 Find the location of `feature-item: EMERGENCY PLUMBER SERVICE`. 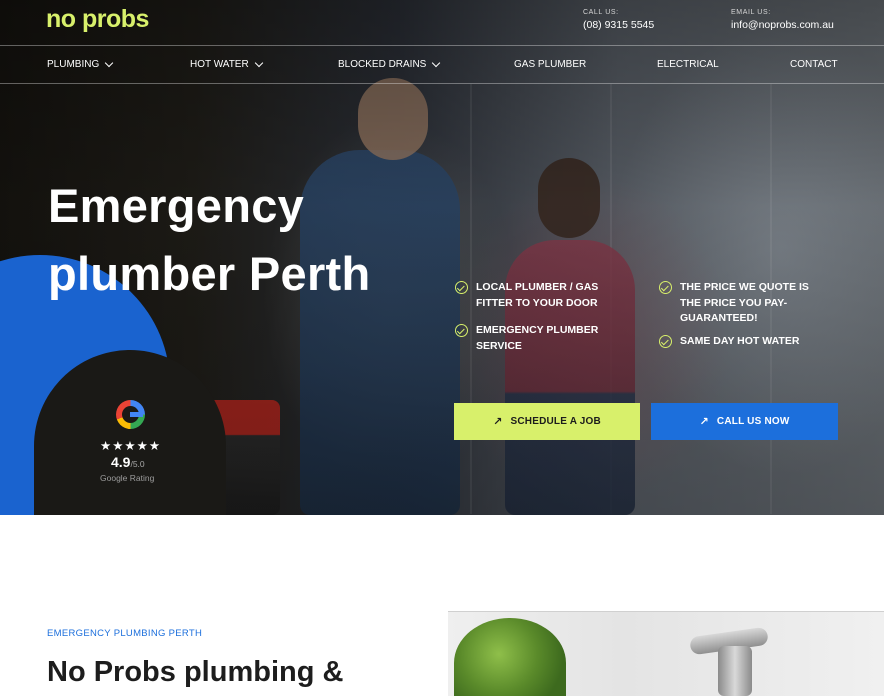

feature-item: EMERGENCY PLUMBER SERVICE is located at coordinates (545, 338).